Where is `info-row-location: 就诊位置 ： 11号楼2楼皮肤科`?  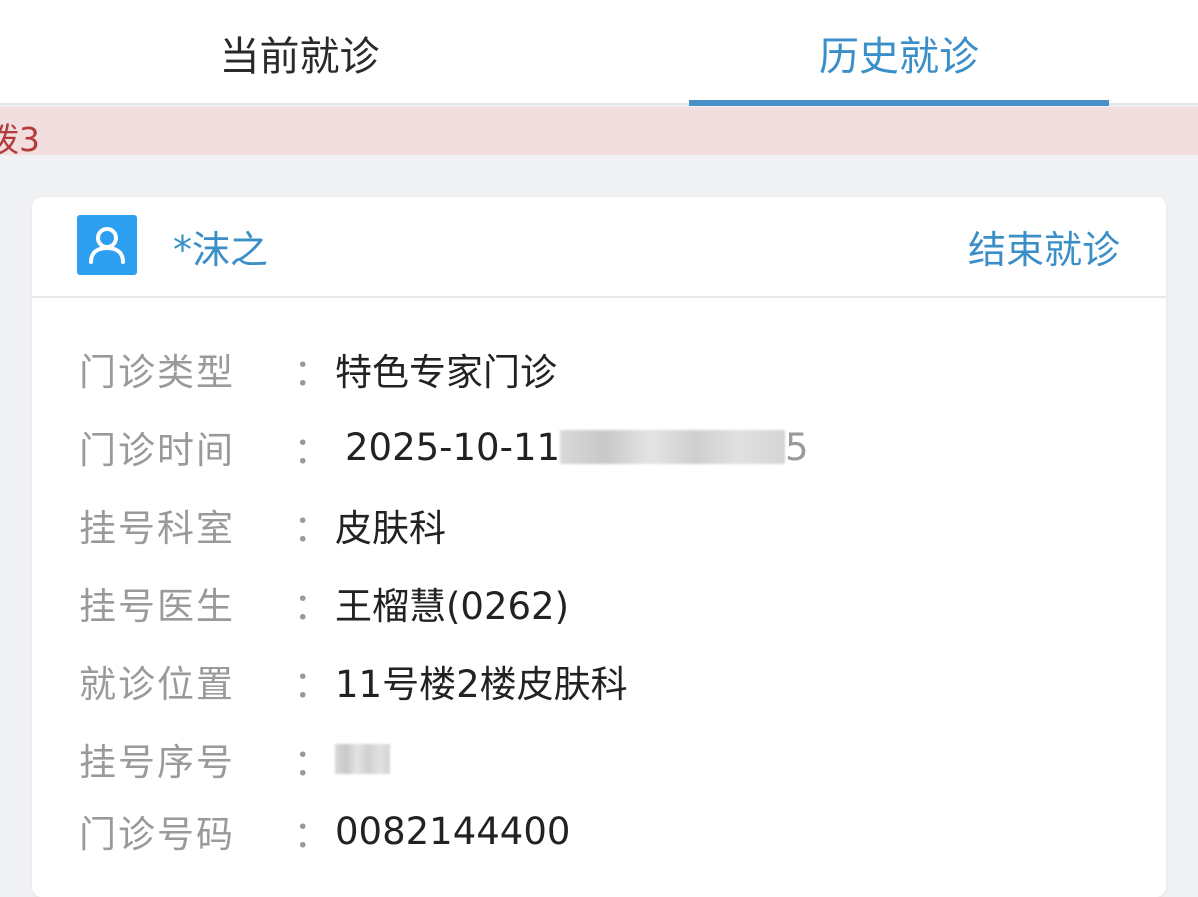
info-row-location: 就诊位置 ： 11号楼2楼皮肤科 is located at coordinates (353, 681).